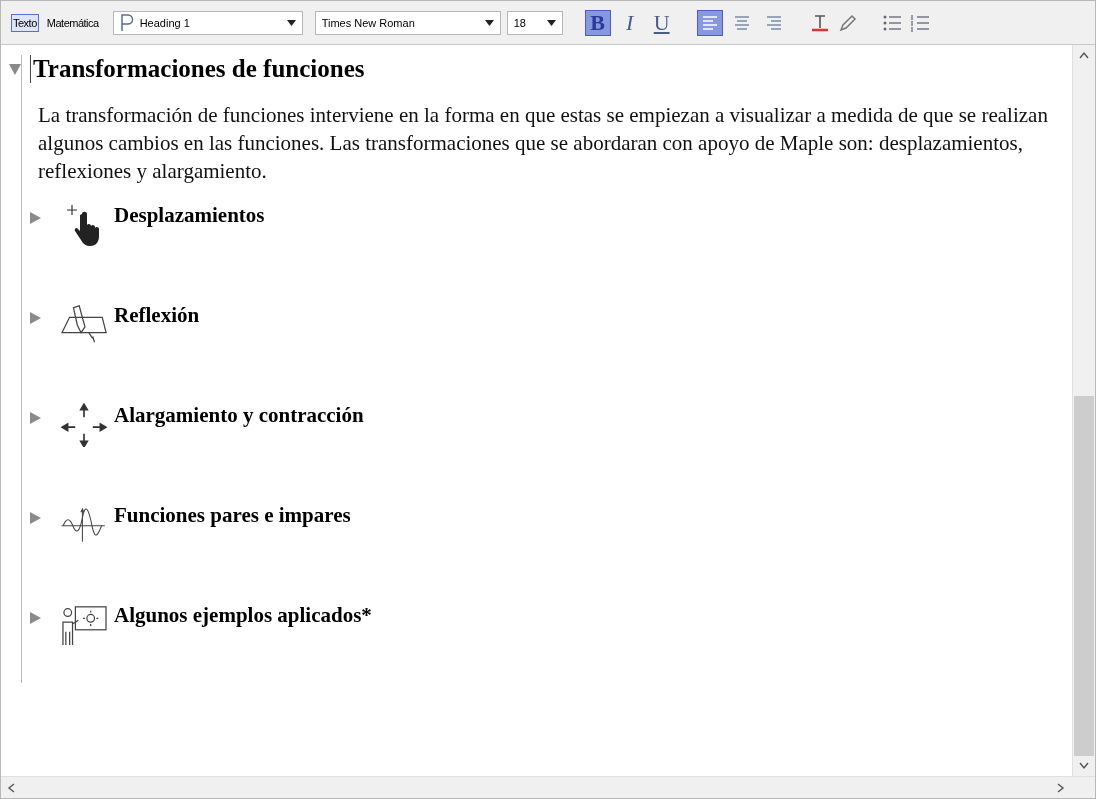 The image size is (1096, 799). What do you see at coordinates (11, 788) in the screenshot?
I see `scroll-left-icon` at bounding box center [11, 788].